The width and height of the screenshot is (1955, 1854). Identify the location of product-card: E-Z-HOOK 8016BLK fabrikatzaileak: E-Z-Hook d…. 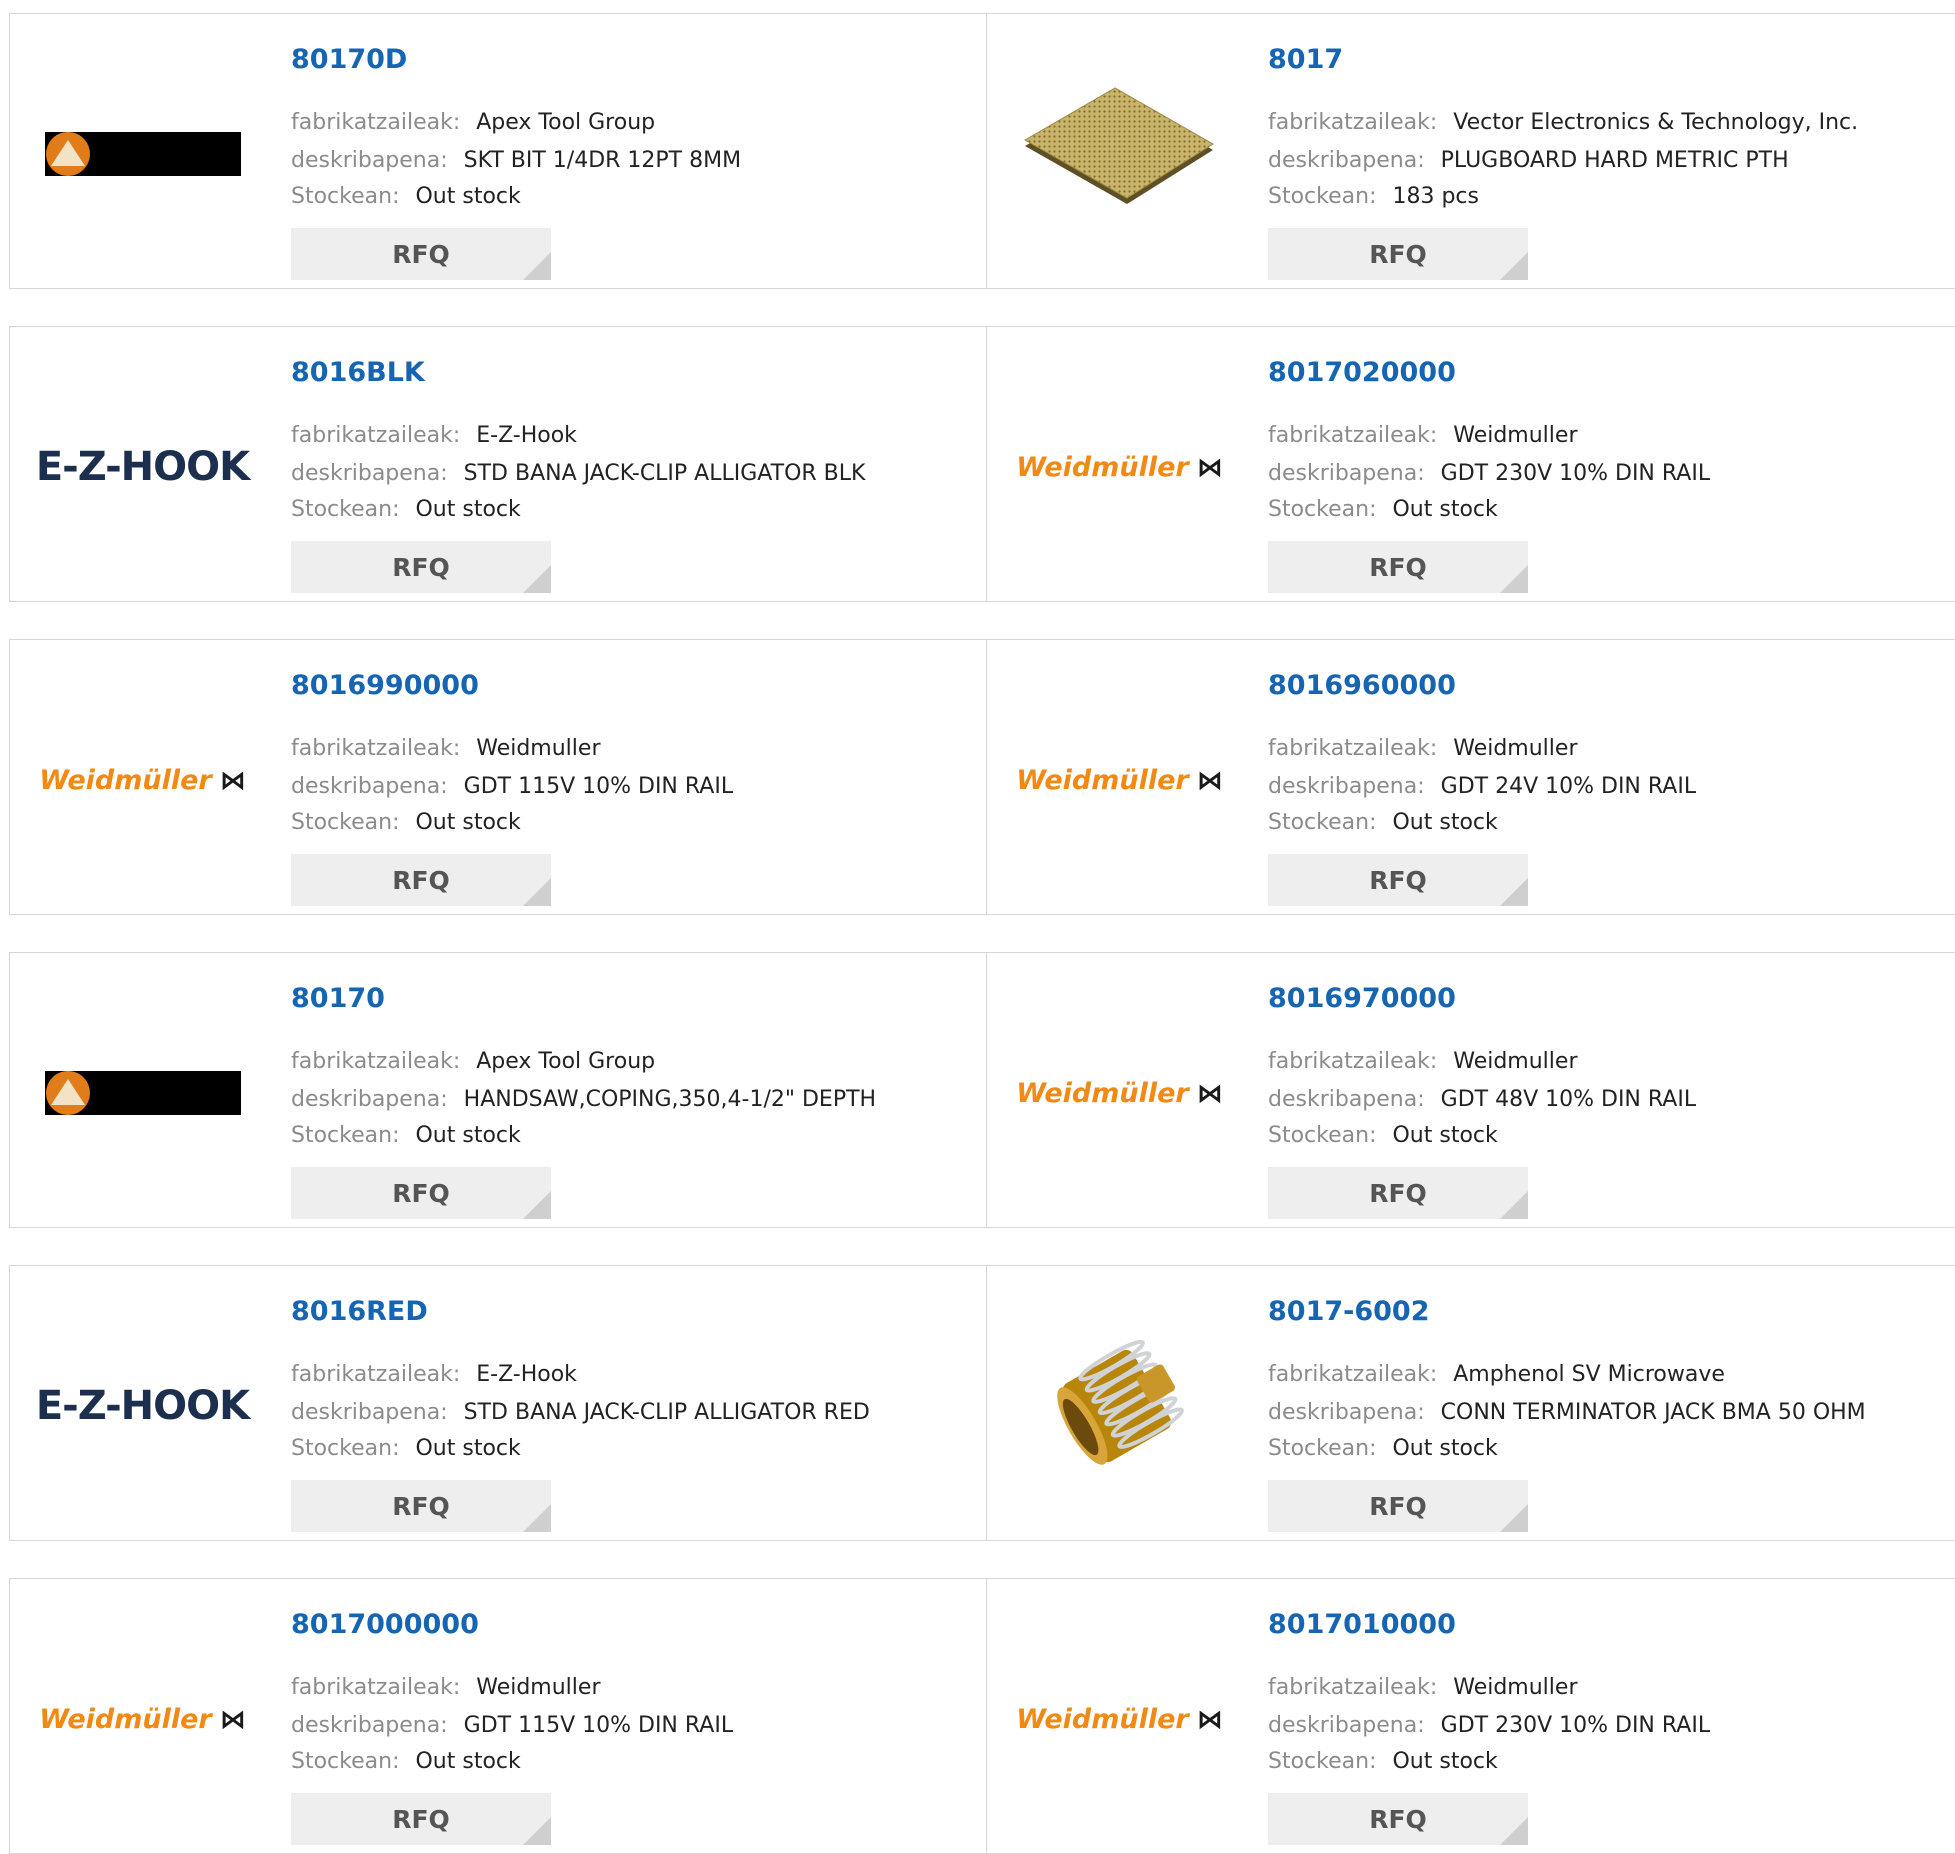
(498, 464).